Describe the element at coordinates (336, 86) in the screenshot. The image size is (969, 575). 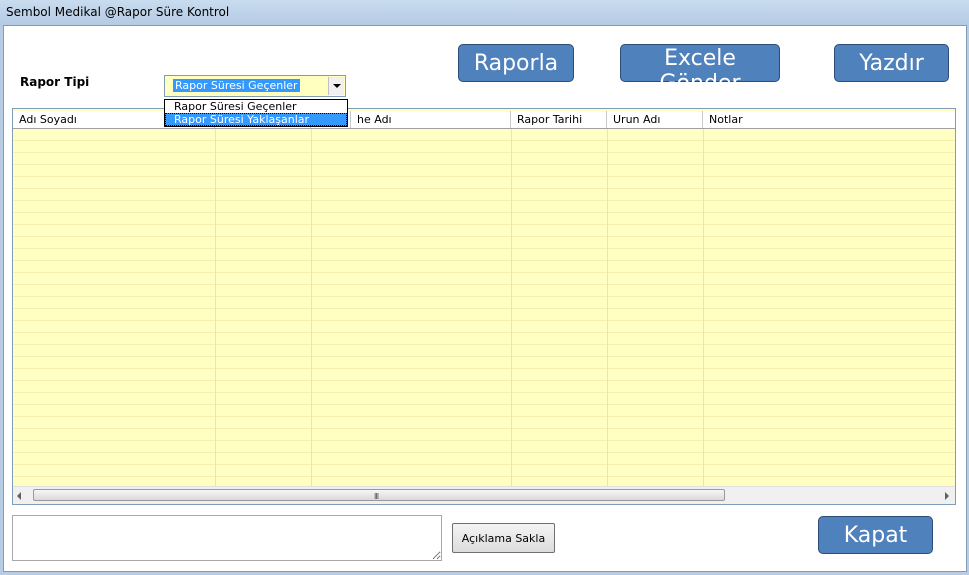
I see `chevron-down-icon` at that location.